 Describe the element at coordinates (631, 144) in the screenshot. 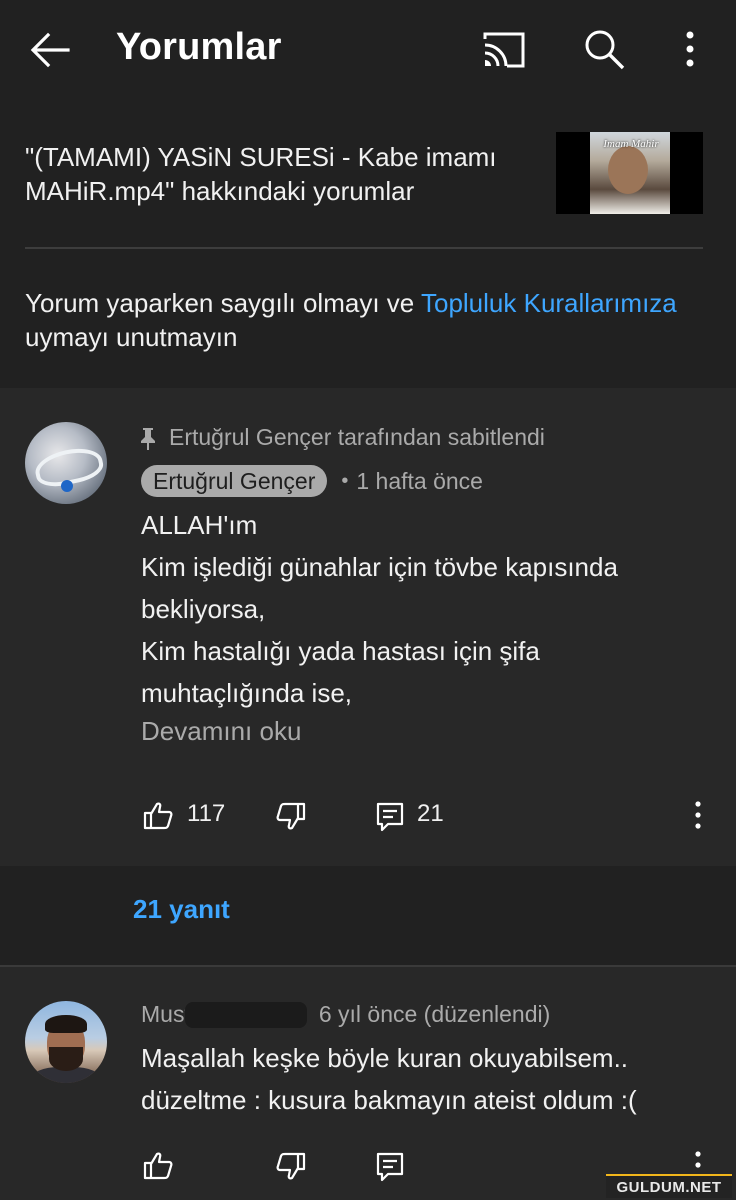

I see `thumbnail-caption: Imam Mahir` at that location.